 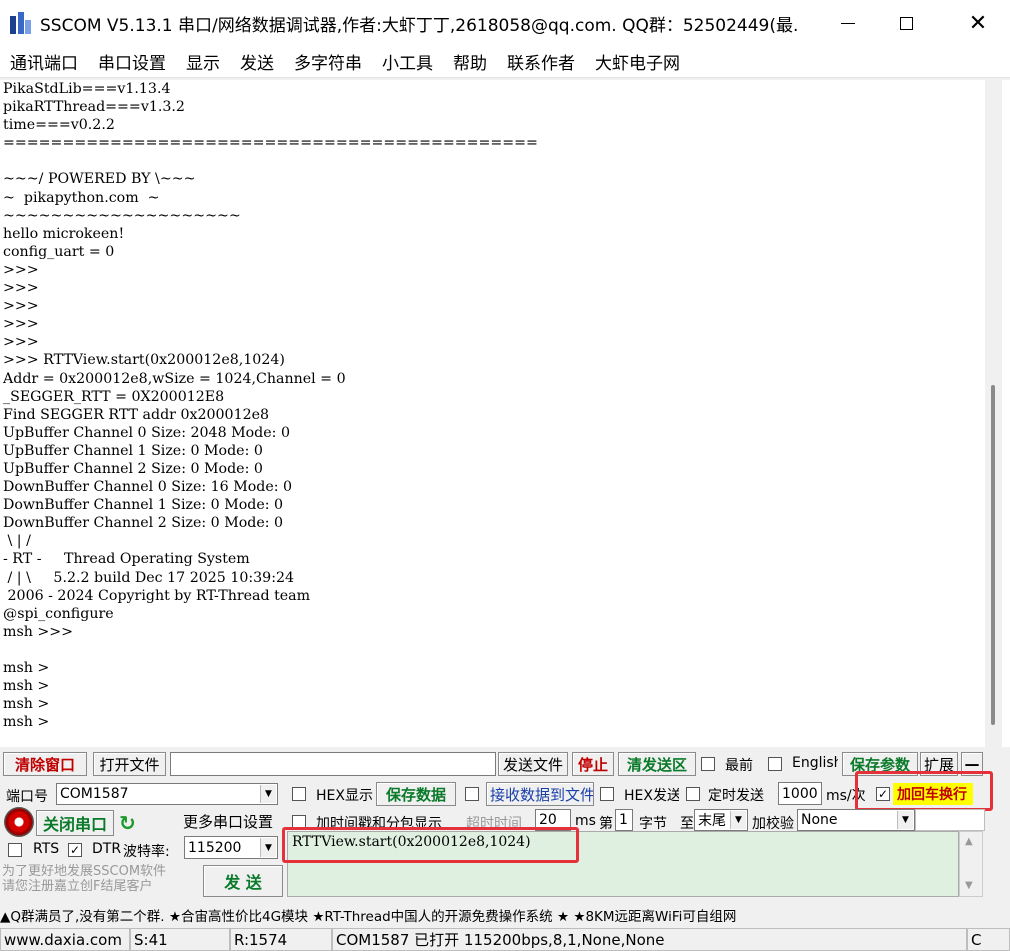 I want to click on close-port-button: 关闭串口, so click(x=75, y=823).